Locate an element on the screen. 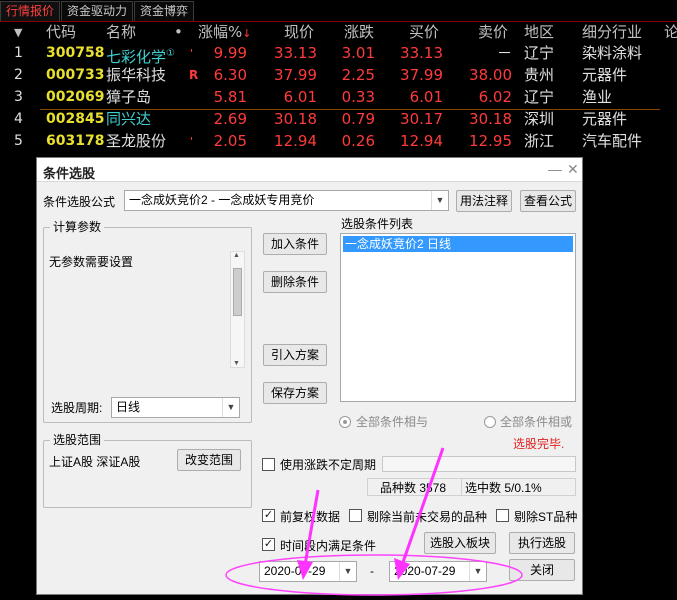 This screenshot has height=600, width=677. annotation-arrow-right-head is located at coordinates (402, 569).